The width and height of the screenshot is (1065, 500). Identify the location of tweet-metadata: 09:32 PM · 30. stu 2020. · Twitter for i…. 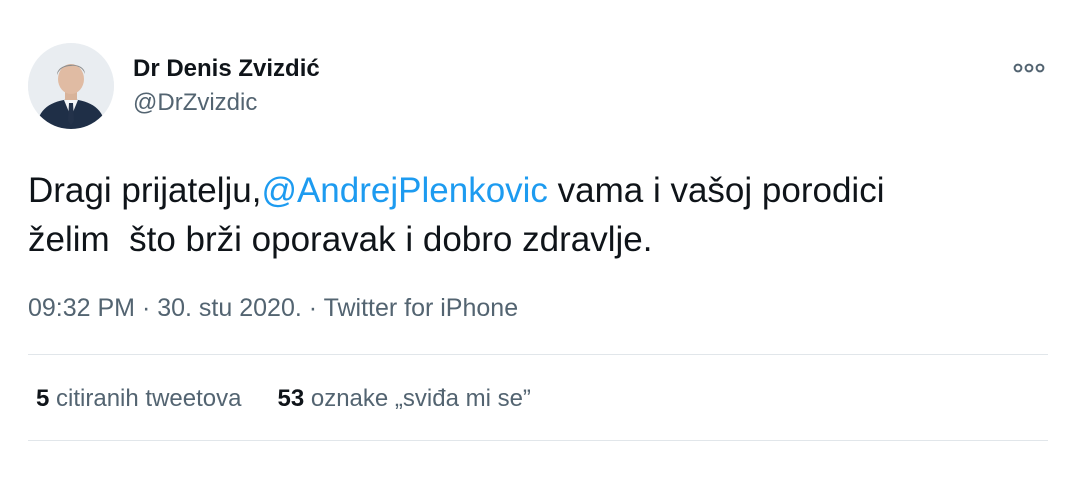
(273, 308).